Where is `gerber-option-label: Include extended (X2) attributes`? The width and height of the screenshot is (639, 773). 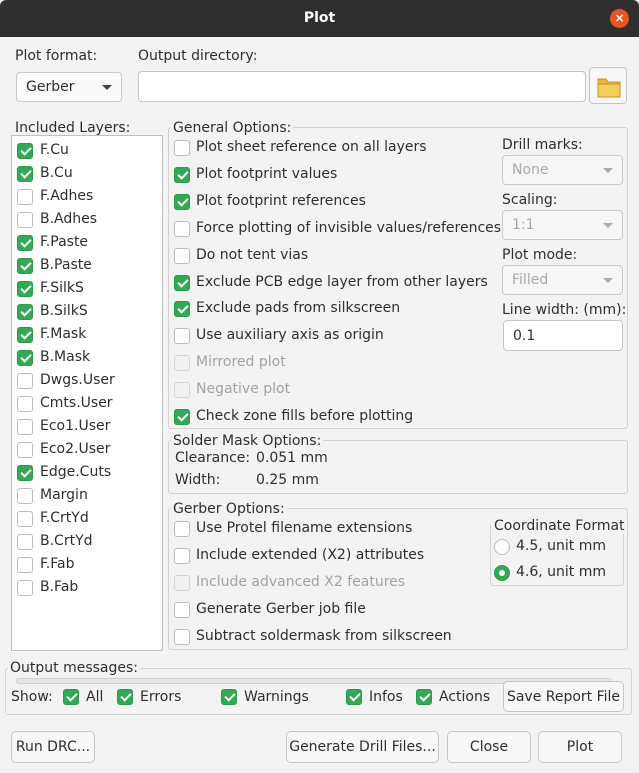 gerber-option-label: Include extended (X2) attributes is located at coordinates (310, 555).